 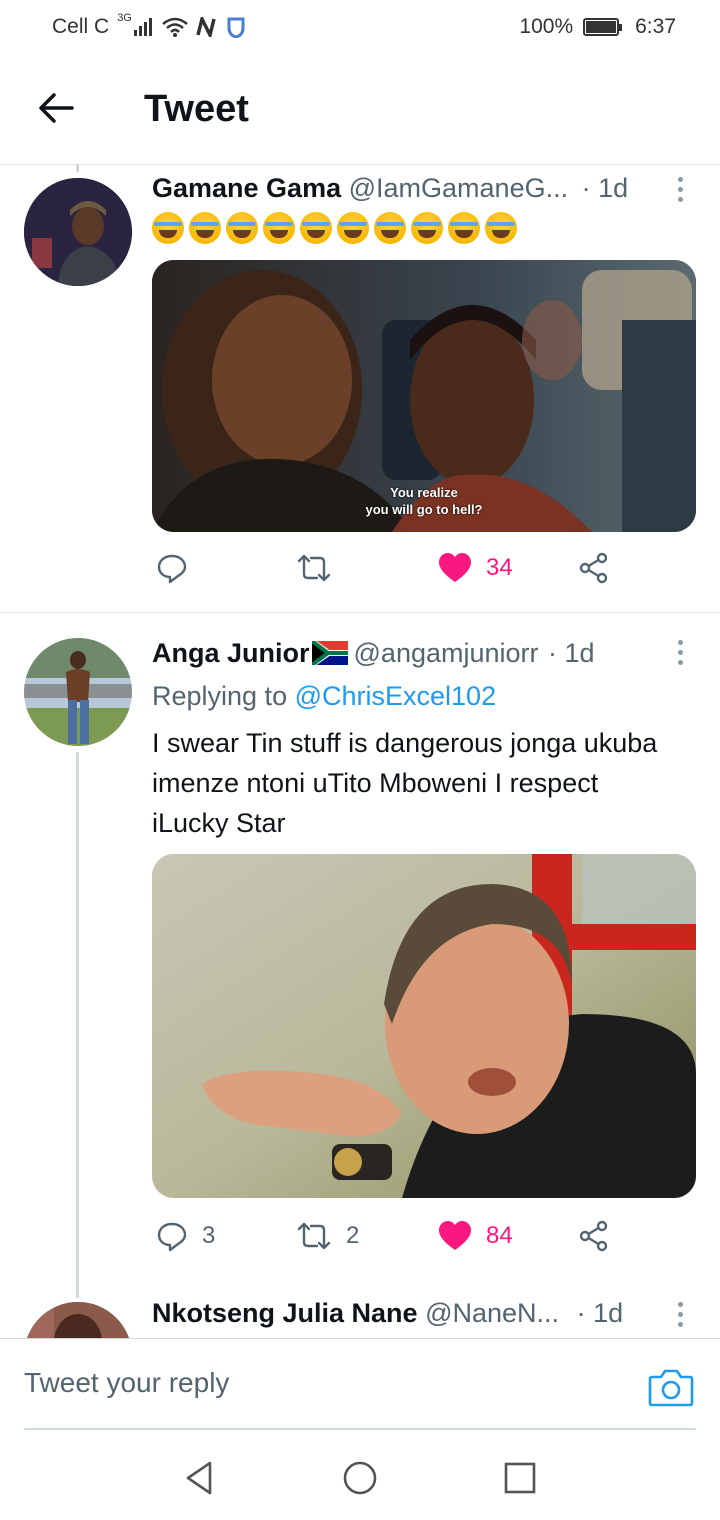 What do you see at coordinates (655, 26) in the screenshot?
I see `clock: 6:37` at bounding box center [655, 26].